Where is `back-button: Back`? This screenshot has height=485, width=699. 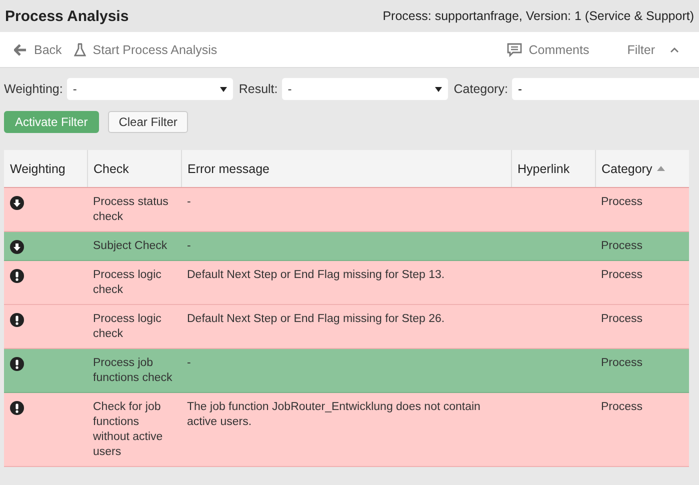
back-button: Back is located at coordinates (42, 49).